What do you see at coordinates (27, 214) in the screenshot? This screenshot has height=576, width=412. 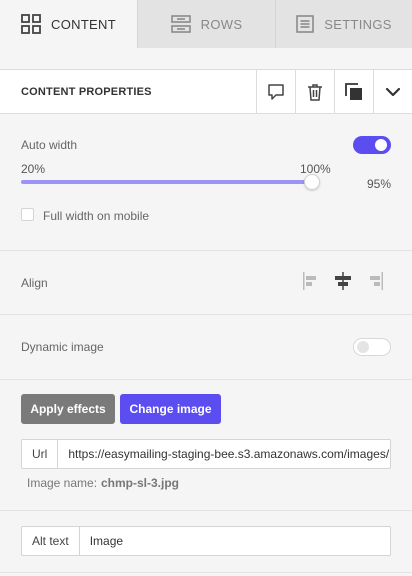 I see `full-width-mobile-checkbox` at bounding box center [27, 214].